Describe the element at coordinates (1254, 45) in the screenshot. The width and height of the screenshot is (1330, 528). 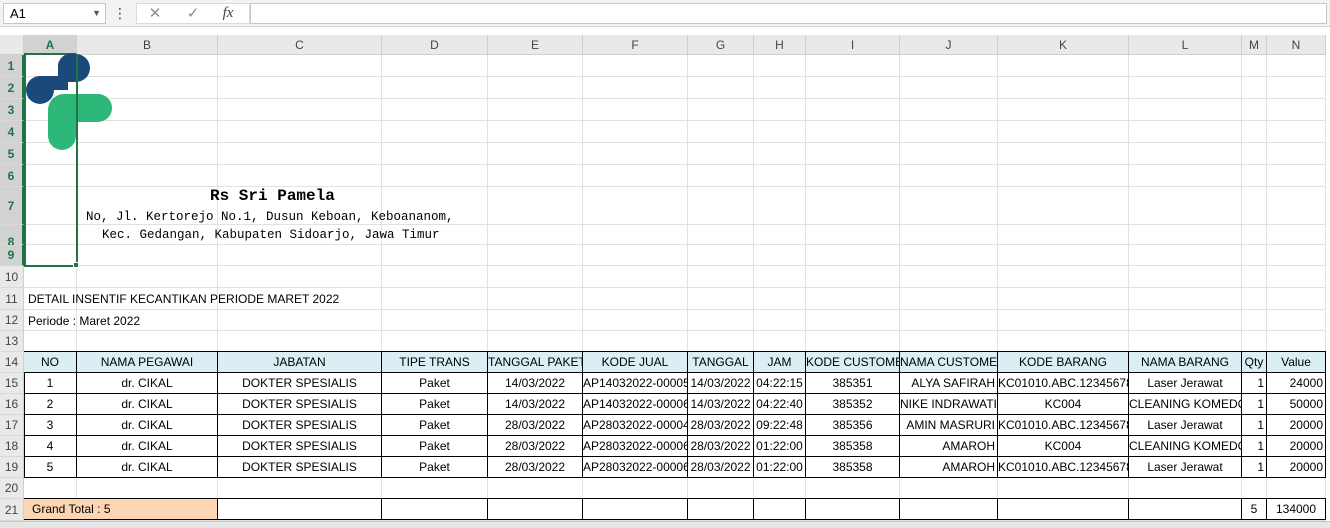
I see `column-header-m: M` at that location.